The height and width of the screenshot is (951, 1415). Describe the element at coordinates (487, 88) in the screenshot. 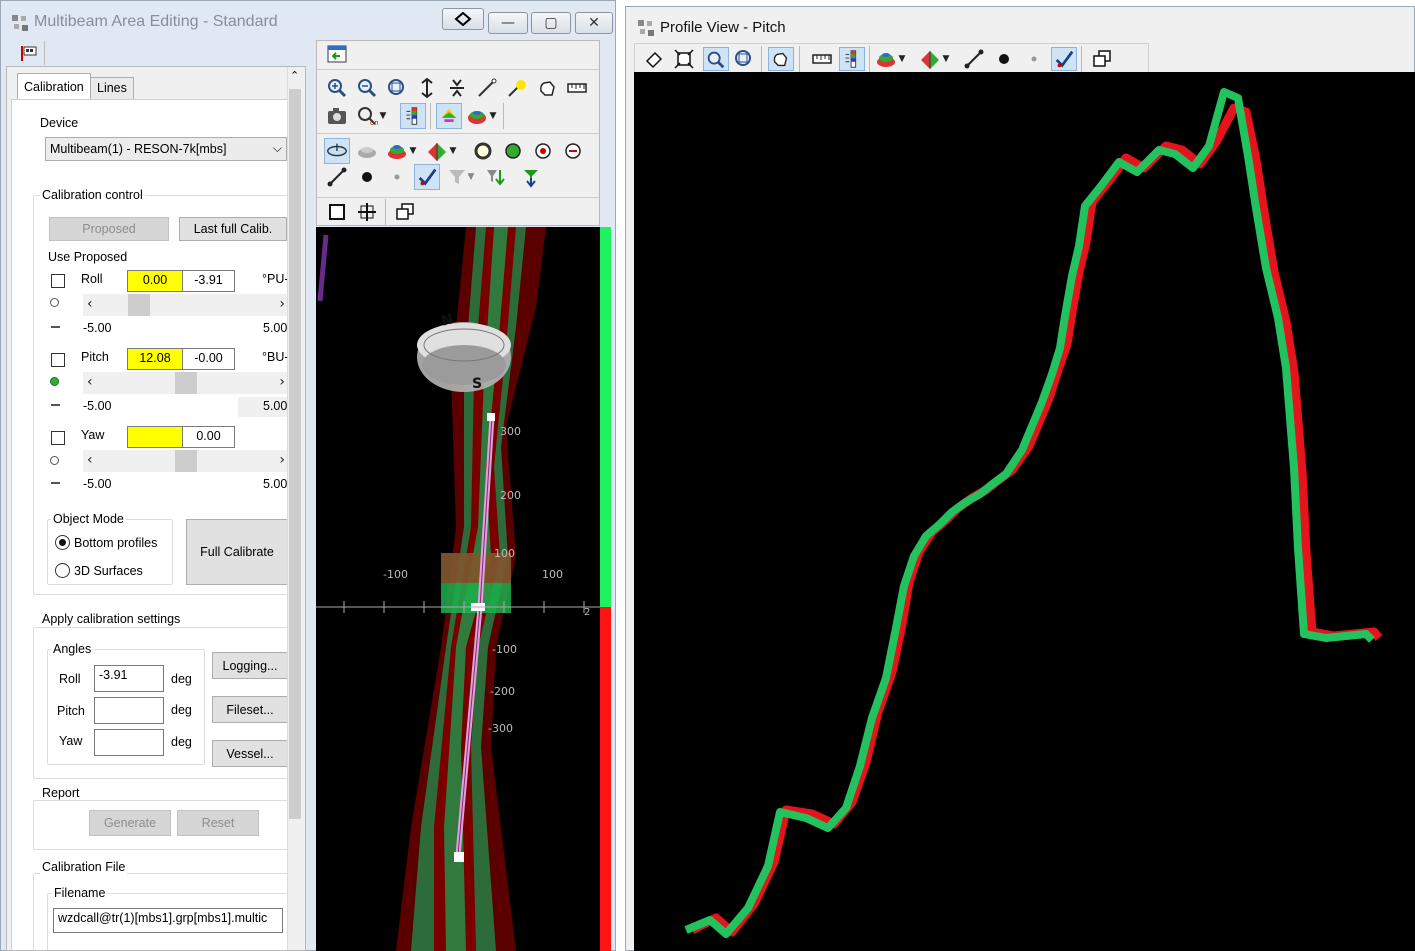

I see `measure-line-icon` at that location.